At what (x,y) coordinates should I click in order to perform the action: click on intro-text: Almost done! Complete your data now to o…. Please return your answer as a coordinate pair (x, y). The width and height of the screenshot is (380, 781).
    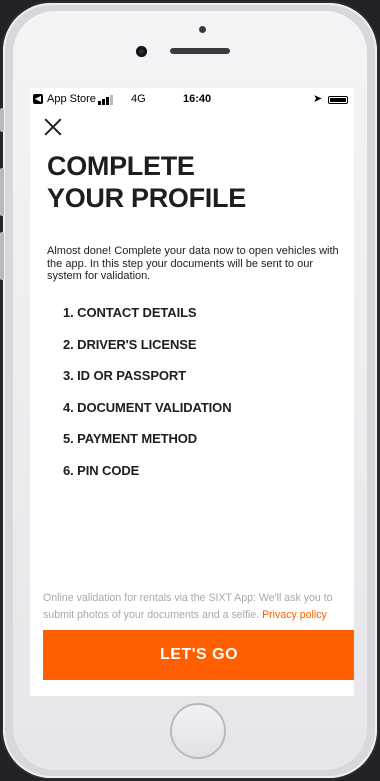
    Looking at the image, I should click on (193, 263).